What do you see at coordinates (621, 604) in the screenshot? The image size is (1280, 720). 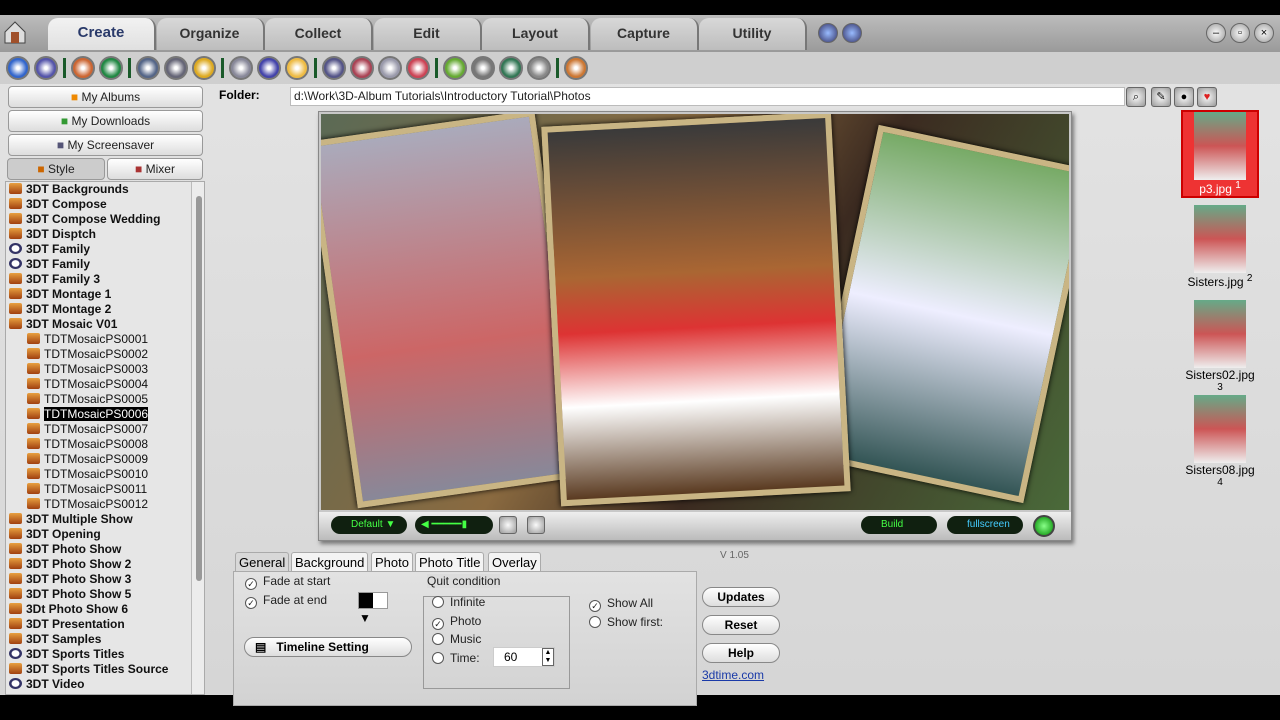 I see `show-all-radio: ✓ Show All` at bounding box center [621, 604].